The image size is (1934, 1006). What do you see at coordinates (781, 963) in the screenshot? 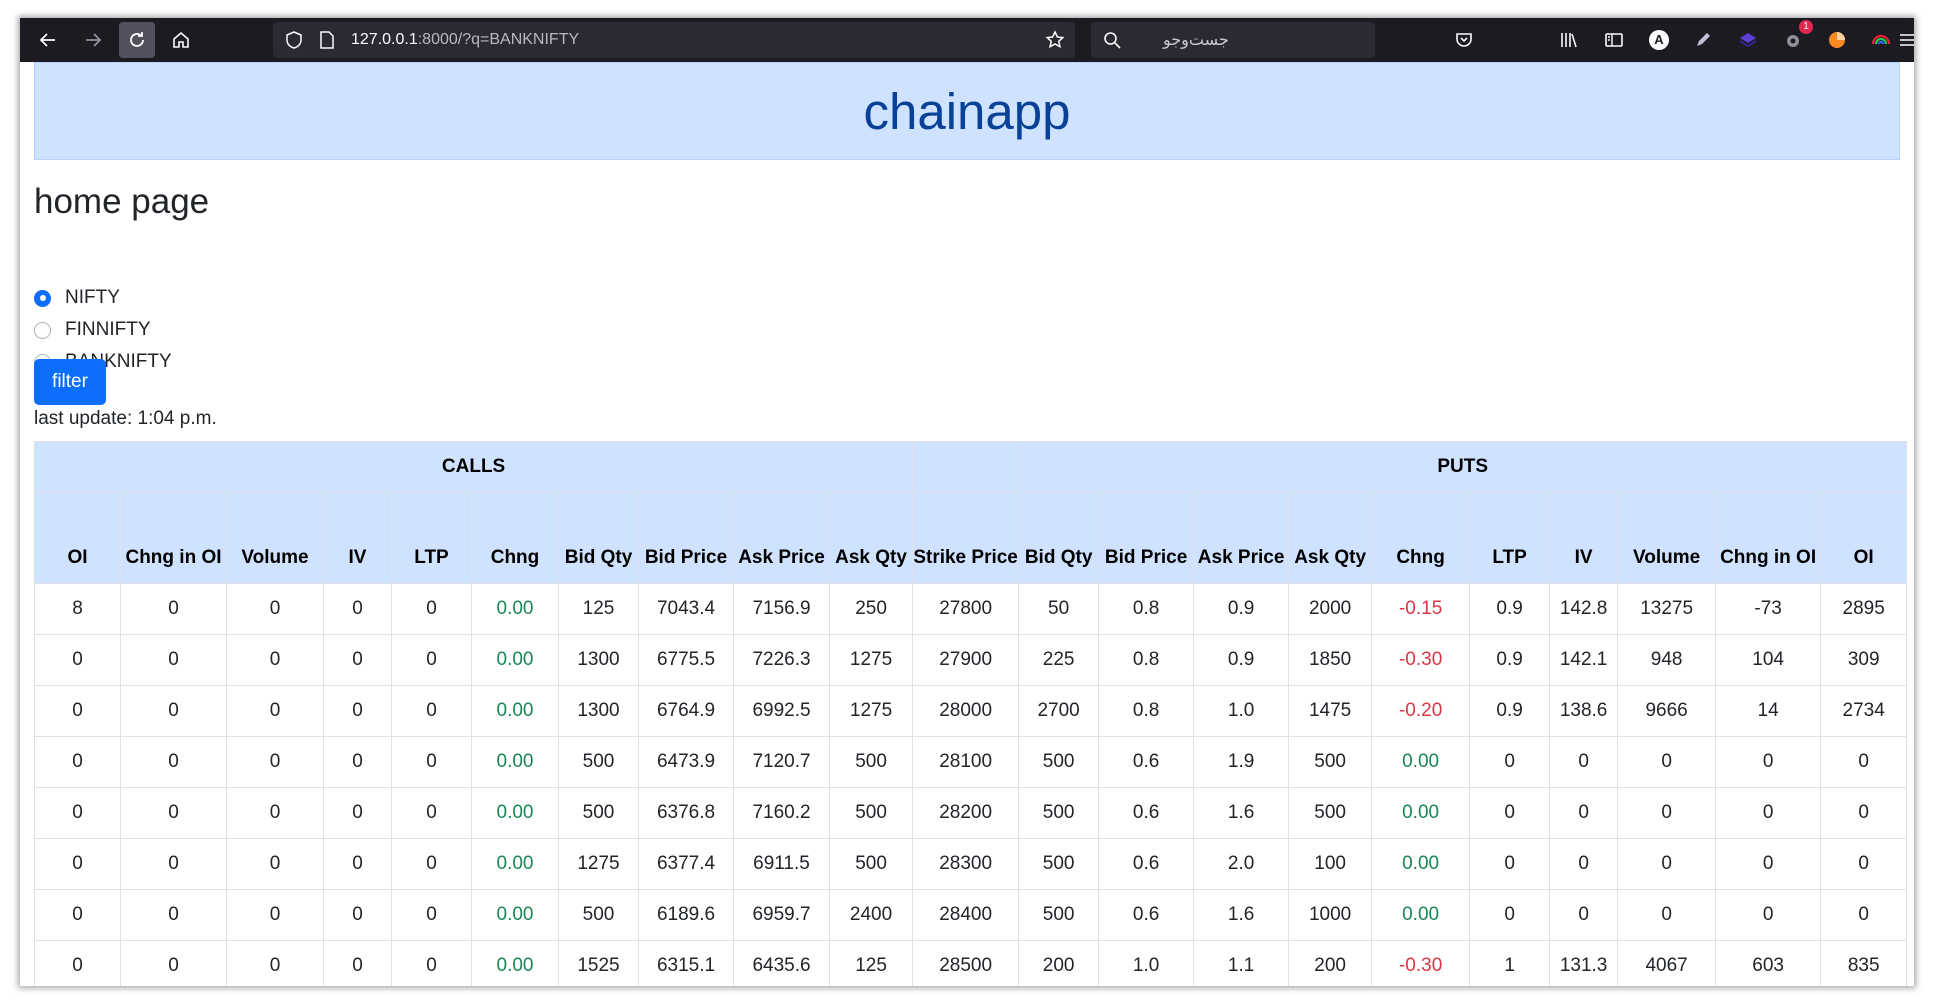
I see `table-cell: 6435.6` at bounding box center [781, 963].